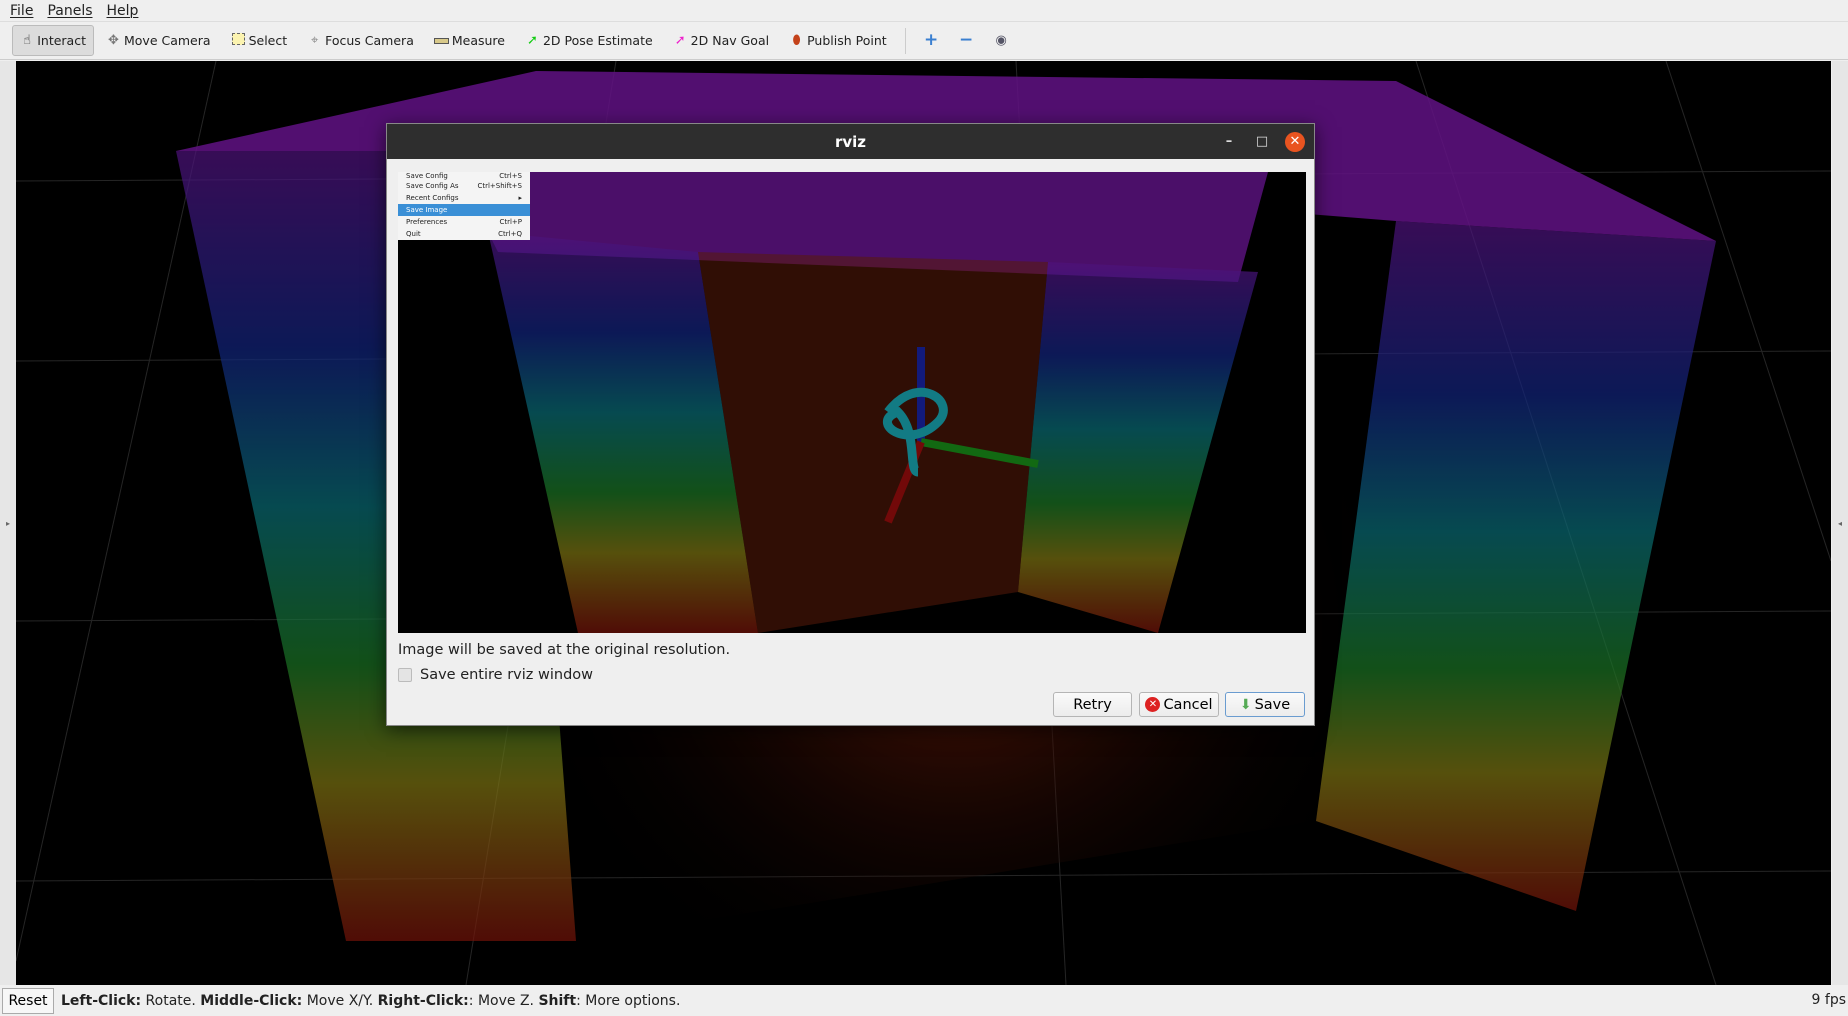 The width and height of the screenshot is (1848, 1016). What do you see at coordinates (478, 40) in the screenshot?
I see `tool-label: Measure` at bounding box center [478, 40].